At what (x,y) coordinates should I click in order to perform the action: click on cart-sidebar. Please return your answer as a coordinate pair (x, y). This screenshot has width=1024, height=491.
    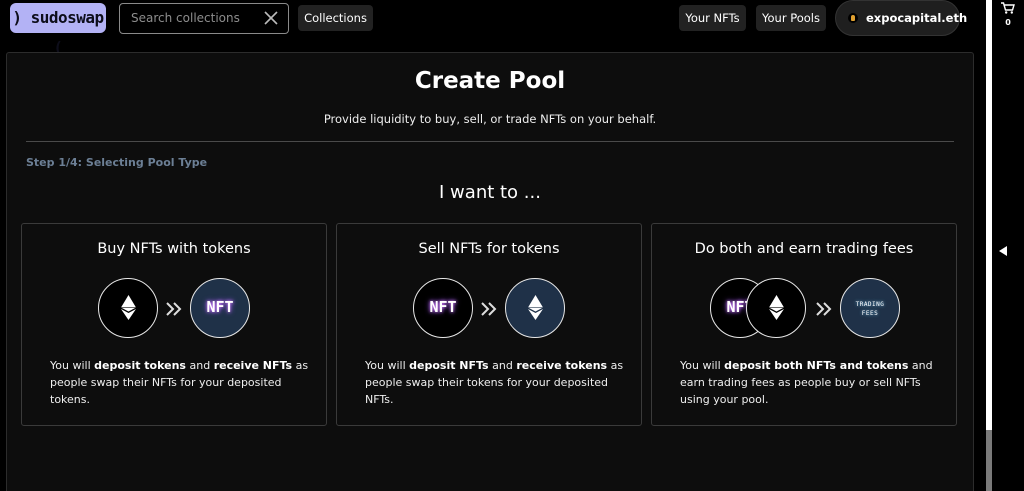
    Looking at the image, I should click on (1008, 245).